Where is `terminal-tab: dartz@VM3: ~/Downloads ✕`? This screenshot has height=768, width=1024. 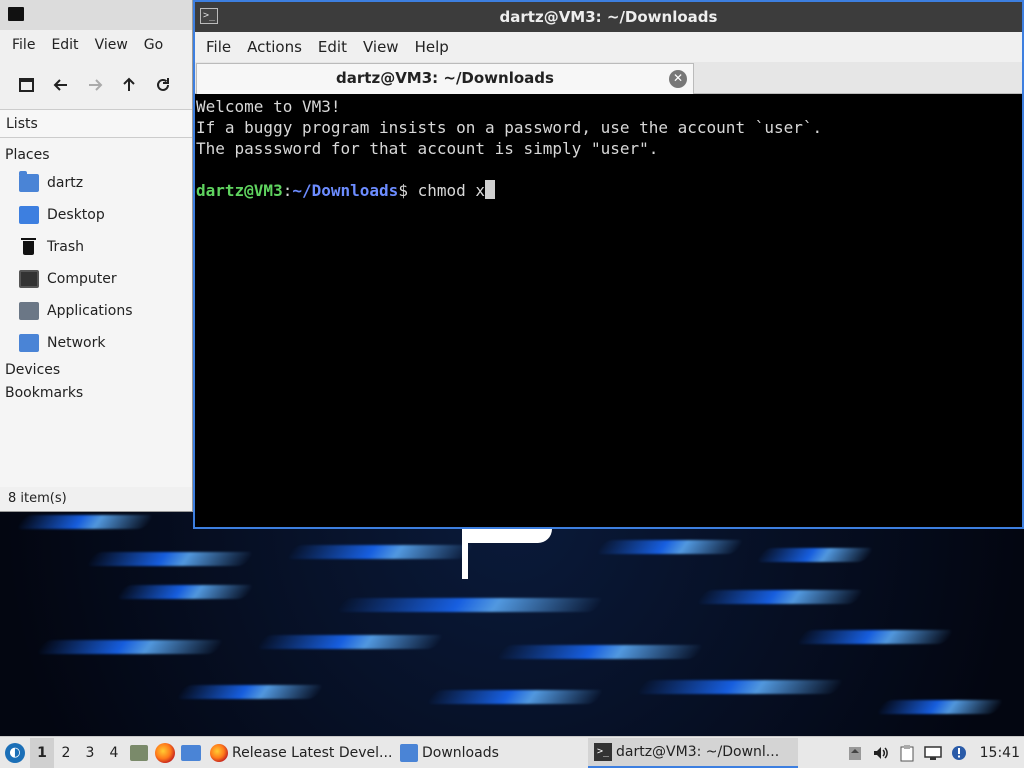 terminal-tab: dartz@VM3: ~/Downloads ✕ is located at coordinates (445, 78).